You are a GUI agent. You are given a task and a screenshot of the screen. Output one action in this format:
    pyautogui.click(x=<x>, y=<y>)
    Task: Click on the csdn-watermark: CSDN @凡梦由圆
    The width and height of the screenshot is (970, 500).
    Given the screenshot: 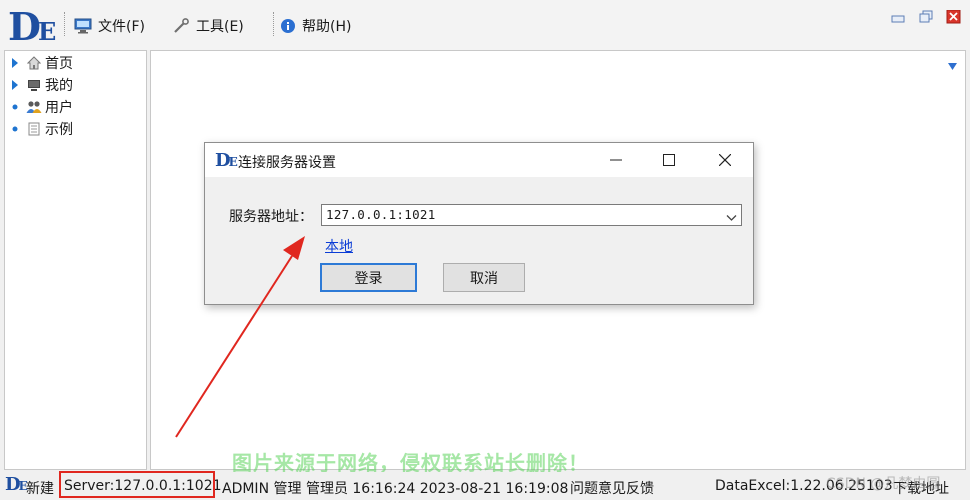 What is the action you would take?
    pyautogui.click(x=883, y=484)
    